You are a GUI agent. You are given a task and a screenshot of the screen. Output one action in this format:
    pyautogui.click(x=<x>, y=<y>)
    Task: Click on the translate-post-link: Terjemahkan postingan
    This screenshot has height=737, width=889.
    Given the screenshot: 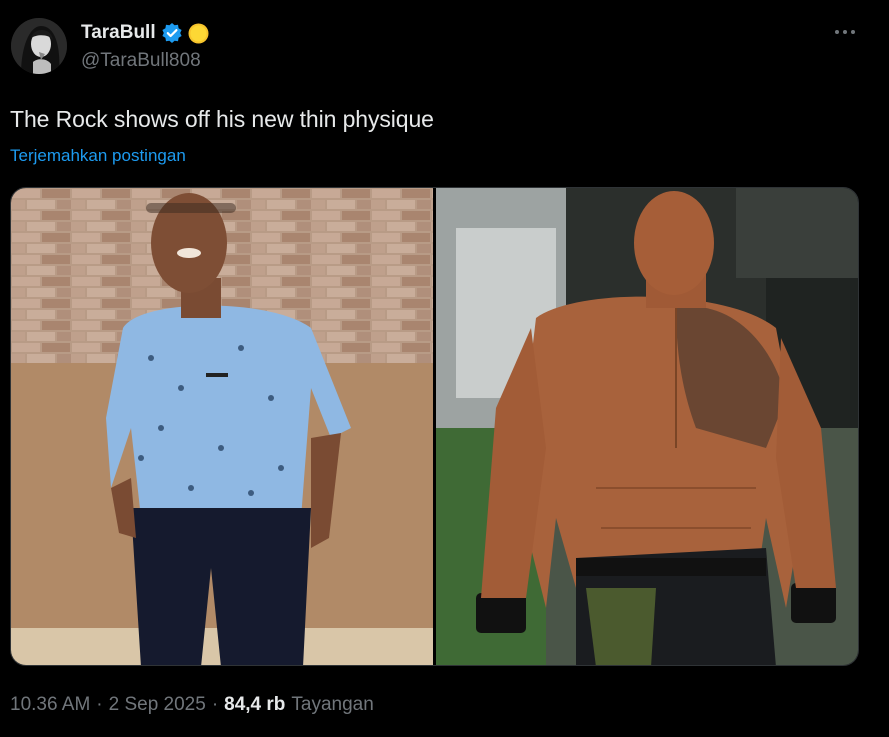 What is the action you would take?
    pyautogui.click(x=98, y=156)
    